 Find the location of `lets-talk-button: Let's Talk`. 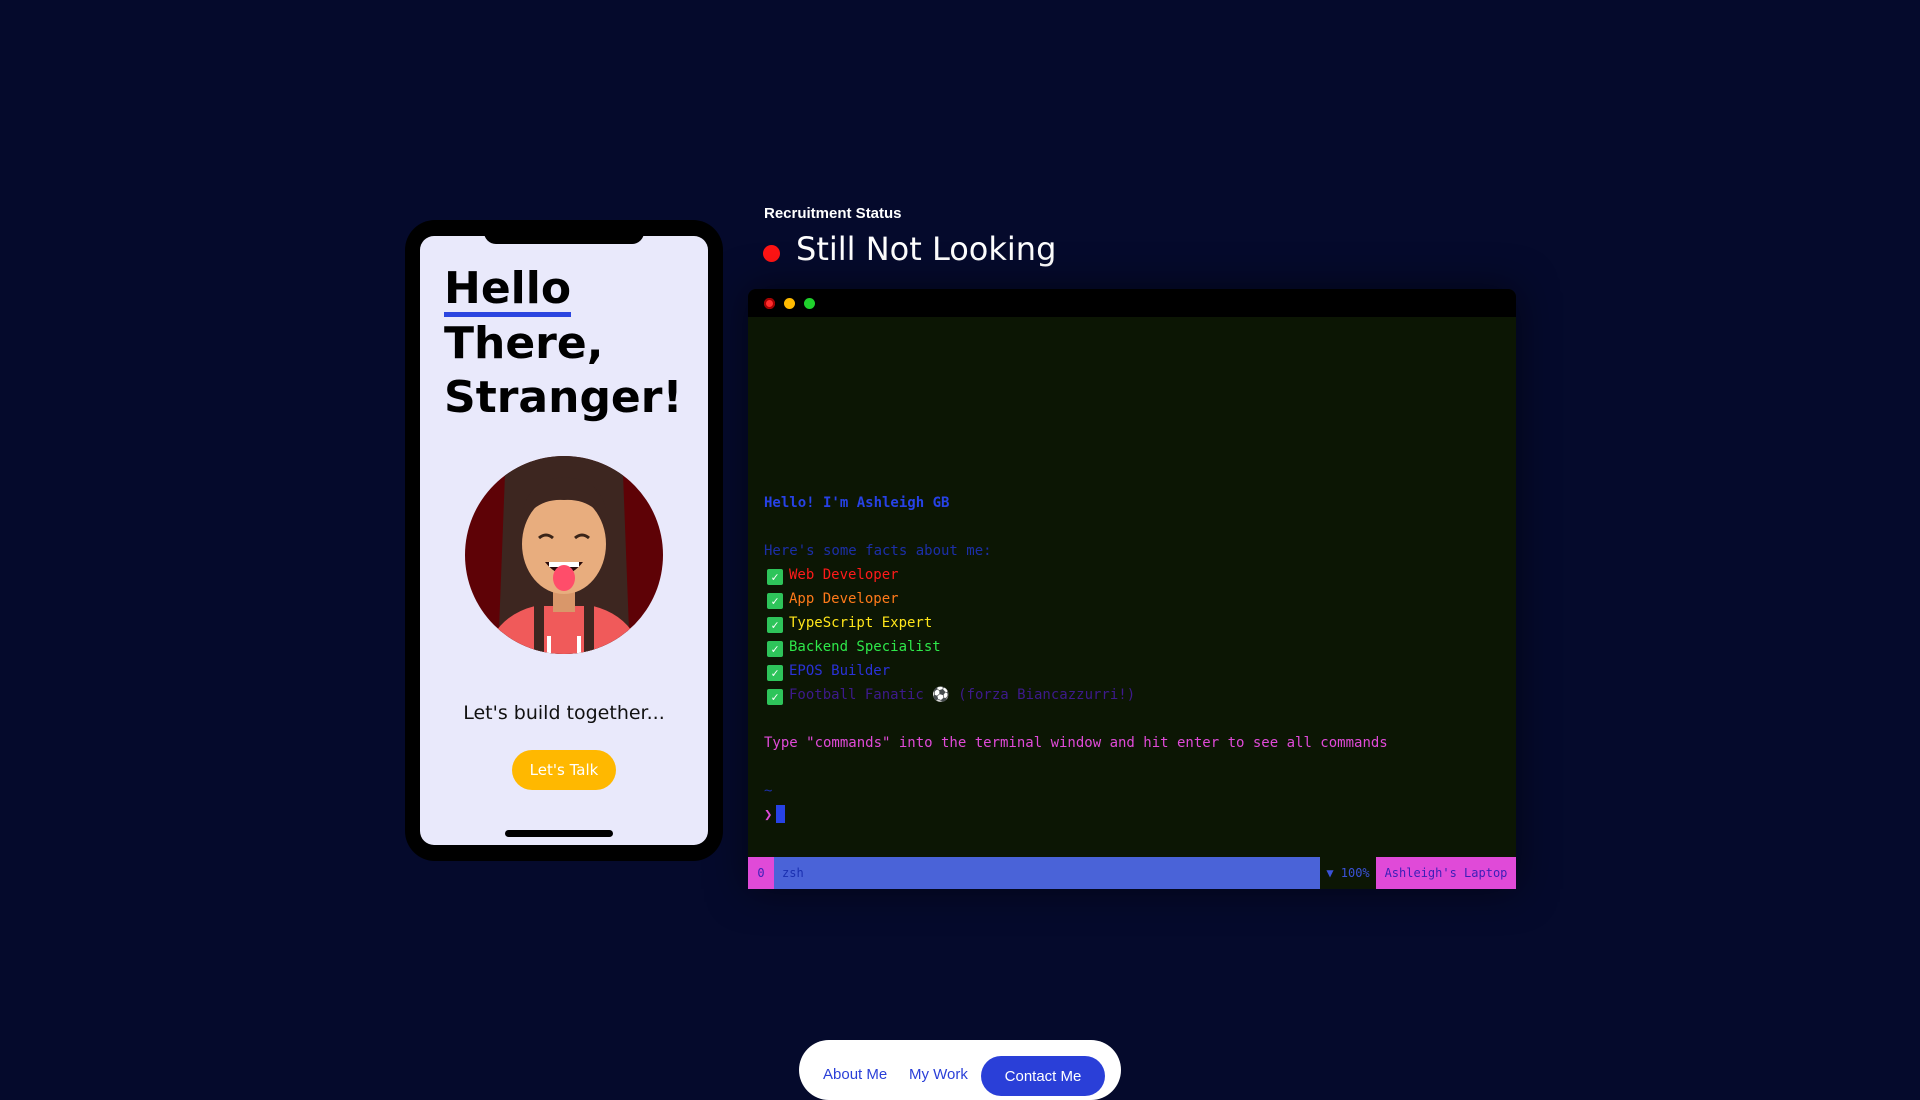

lets-talk-button: Let's Talk is located at coordinates (564, 770).